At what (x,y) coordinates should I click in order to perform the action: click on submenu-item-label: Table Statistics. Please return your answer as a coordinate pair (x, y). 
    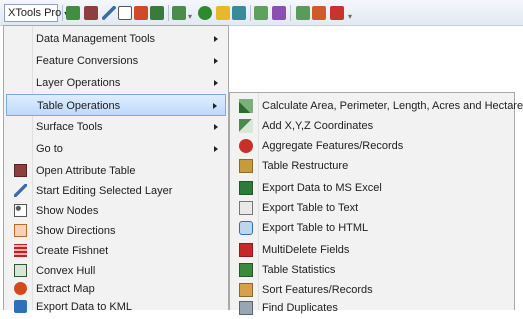
    Looking at the image, I should click on (299, 270).